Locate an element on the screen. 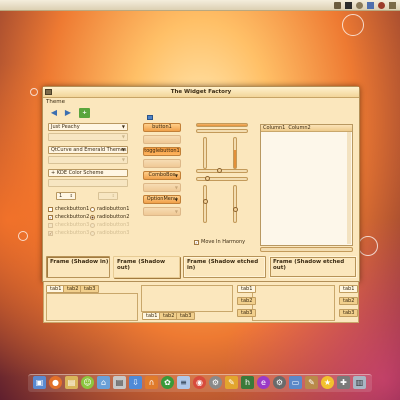 This screenshot has width=400, height=400. tree-hscrollbar is located at coordinates (306, 249).